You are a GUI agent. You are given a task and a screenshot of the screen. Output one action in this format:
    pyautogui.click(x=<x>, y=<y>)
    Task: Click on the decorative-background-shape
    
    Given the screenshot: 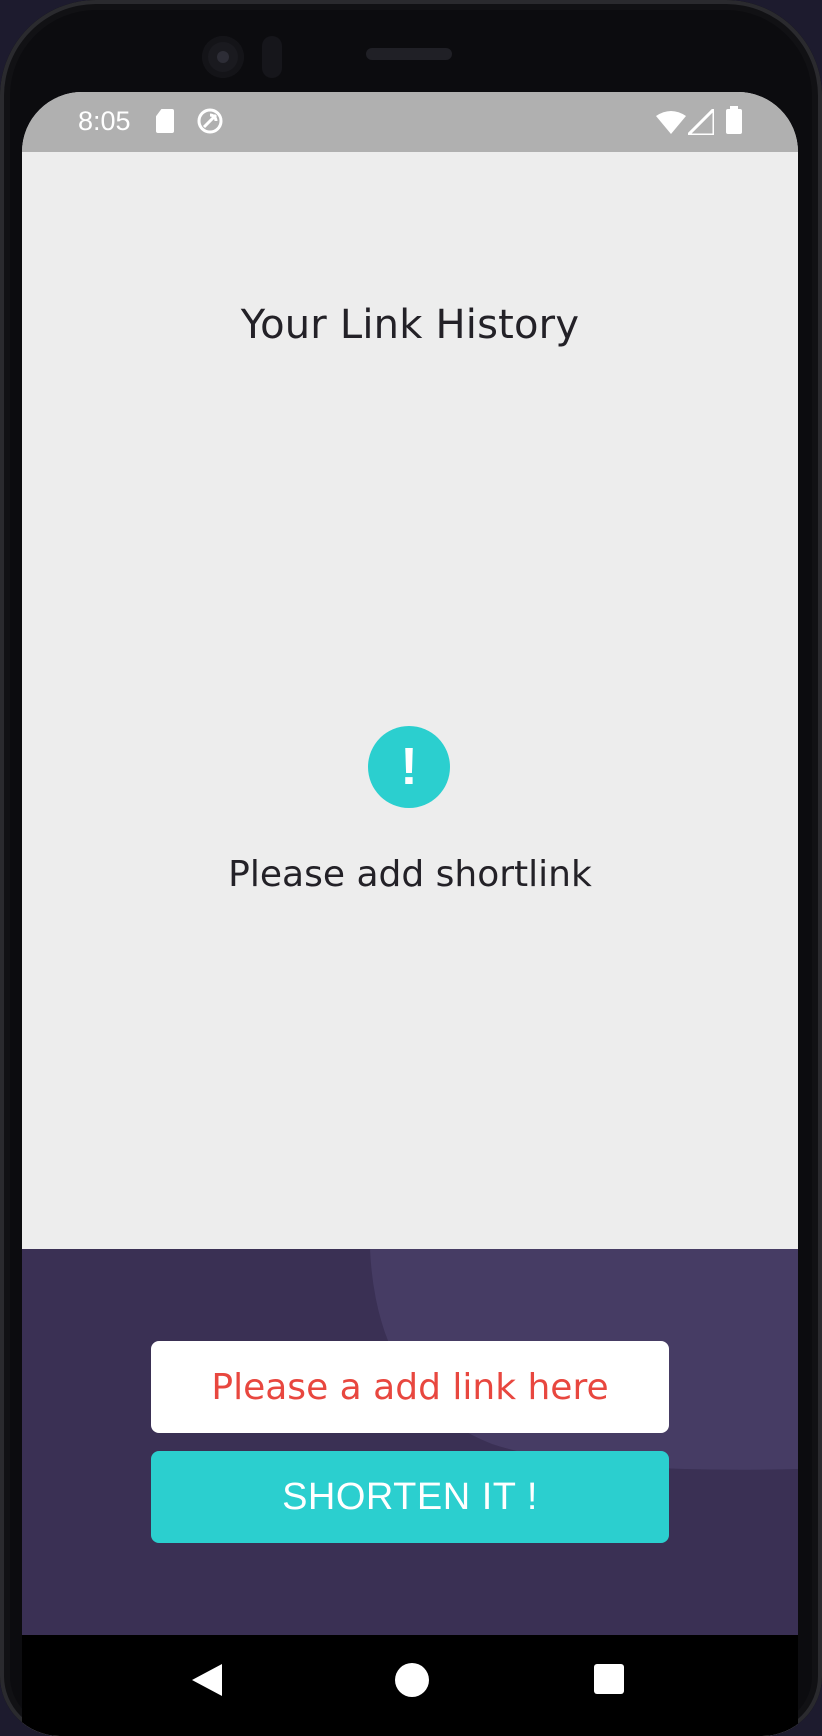 What is the action you would take?
    pyautogui.click(x=584, y=1359)
    